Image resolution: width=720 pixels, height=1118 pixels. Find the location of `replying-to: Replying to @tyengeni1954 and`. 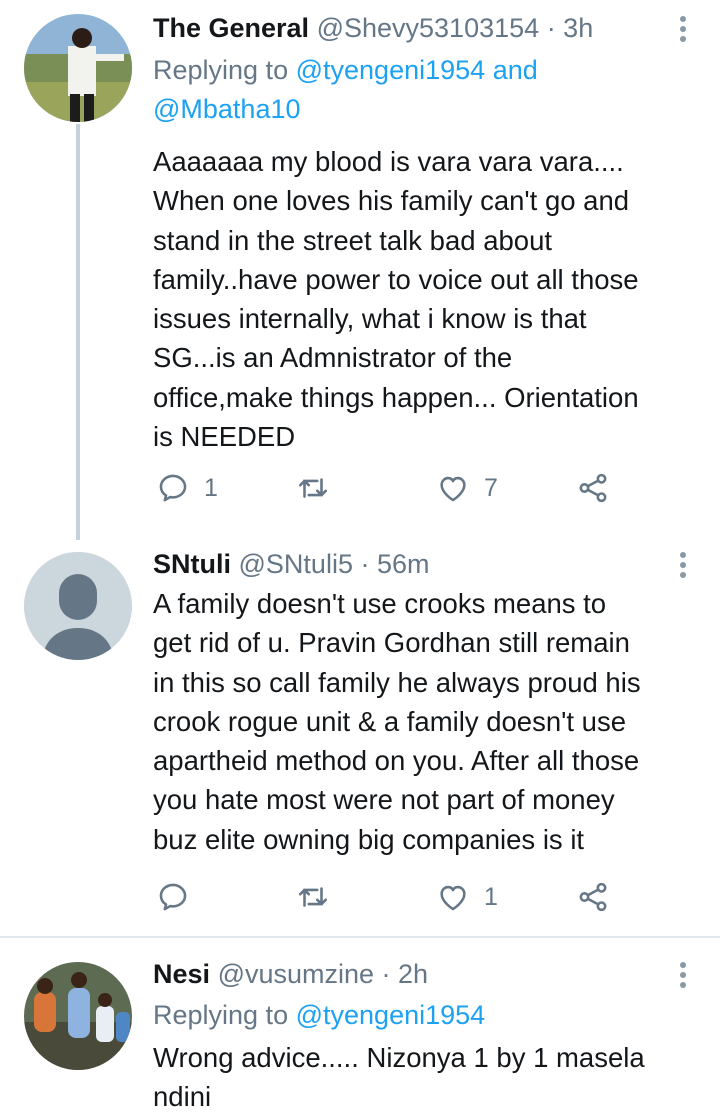

replying-to: Replying to @tyengeni1954 and is located at coordinates (345, 70).